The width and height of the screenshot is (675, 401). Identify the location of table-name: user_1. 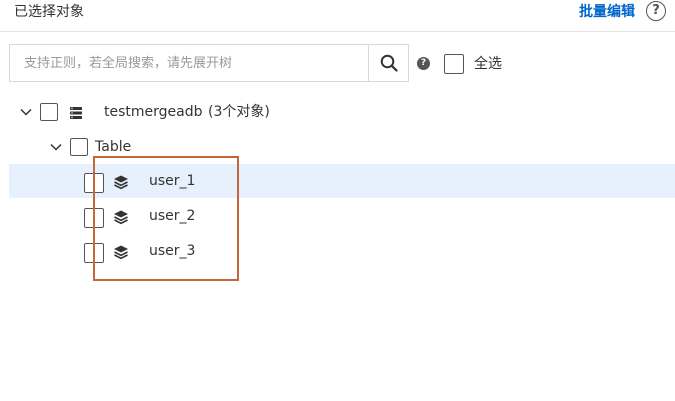
(172, 181).